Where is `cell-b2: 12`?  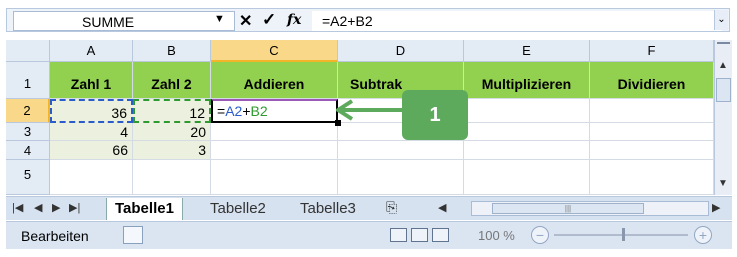
cell-b2: 12 is located at coordinates (172, 111).